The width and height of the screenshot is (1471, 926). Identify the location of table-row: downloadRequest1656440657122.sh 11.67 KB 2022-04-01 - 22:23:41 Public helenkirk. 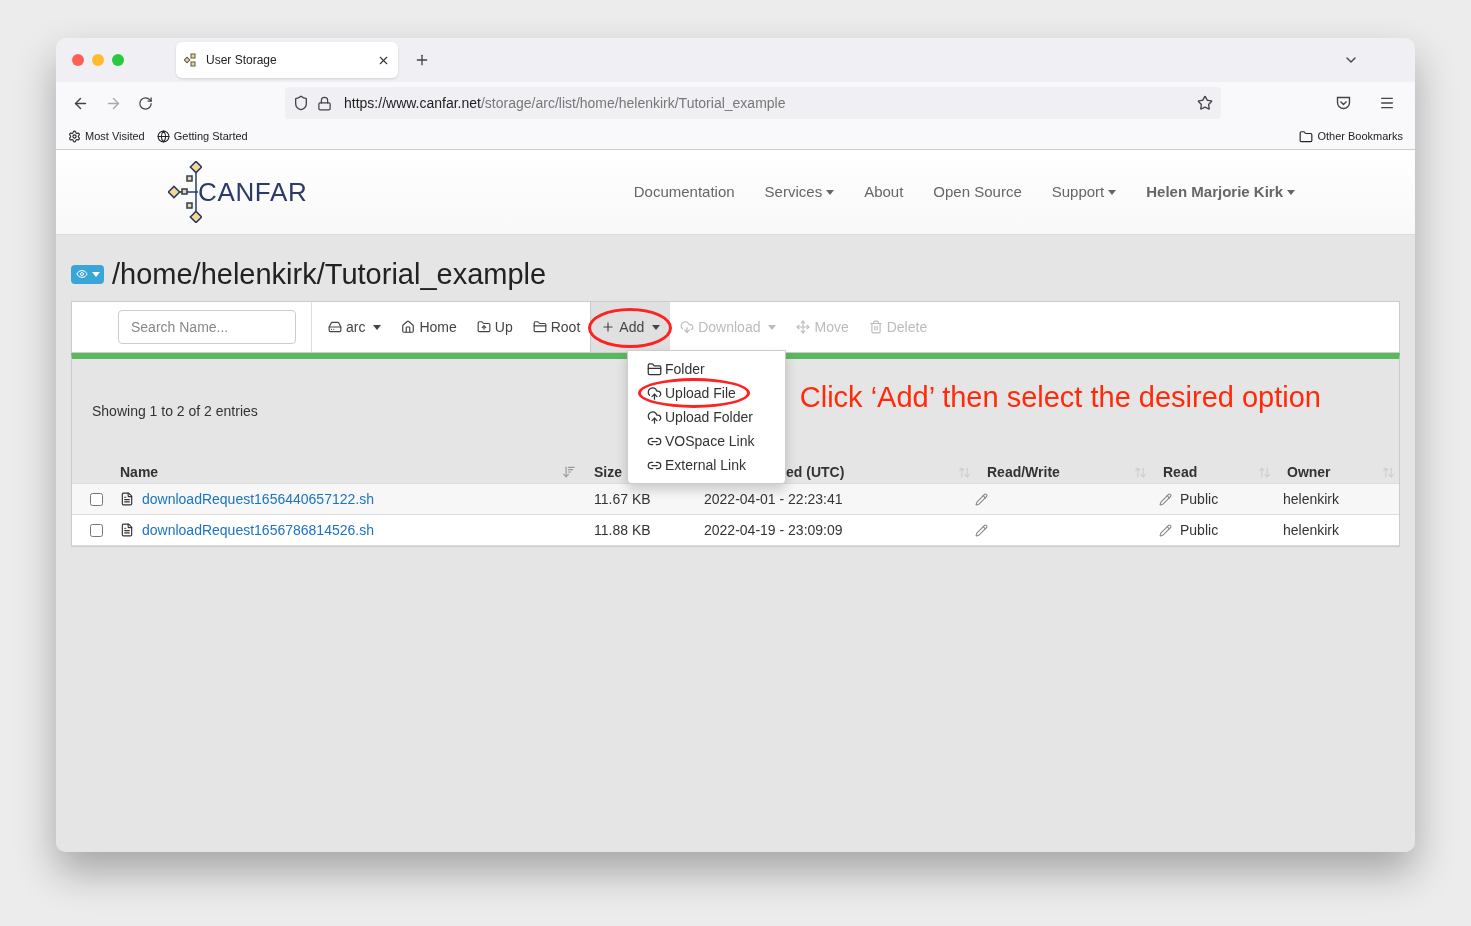
(735, 499).